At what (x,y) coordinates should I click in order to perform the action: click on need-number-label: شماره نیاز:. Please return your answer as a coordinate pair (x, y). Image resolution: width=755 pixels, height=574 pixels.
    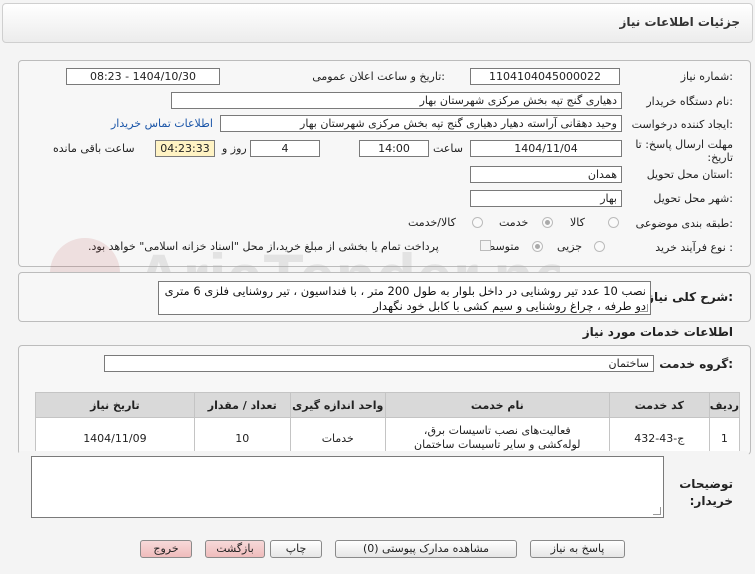
    Looking at the image, I should click on (706, 76).